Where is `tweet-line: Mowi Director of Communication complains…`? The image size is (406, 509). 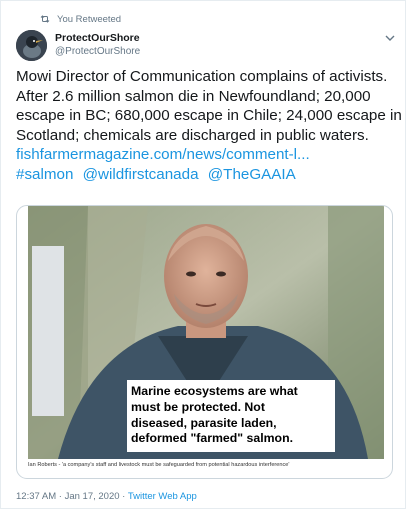 tweet-line: Mowi Director of Communication complains… is located at coordinates (202, 76).